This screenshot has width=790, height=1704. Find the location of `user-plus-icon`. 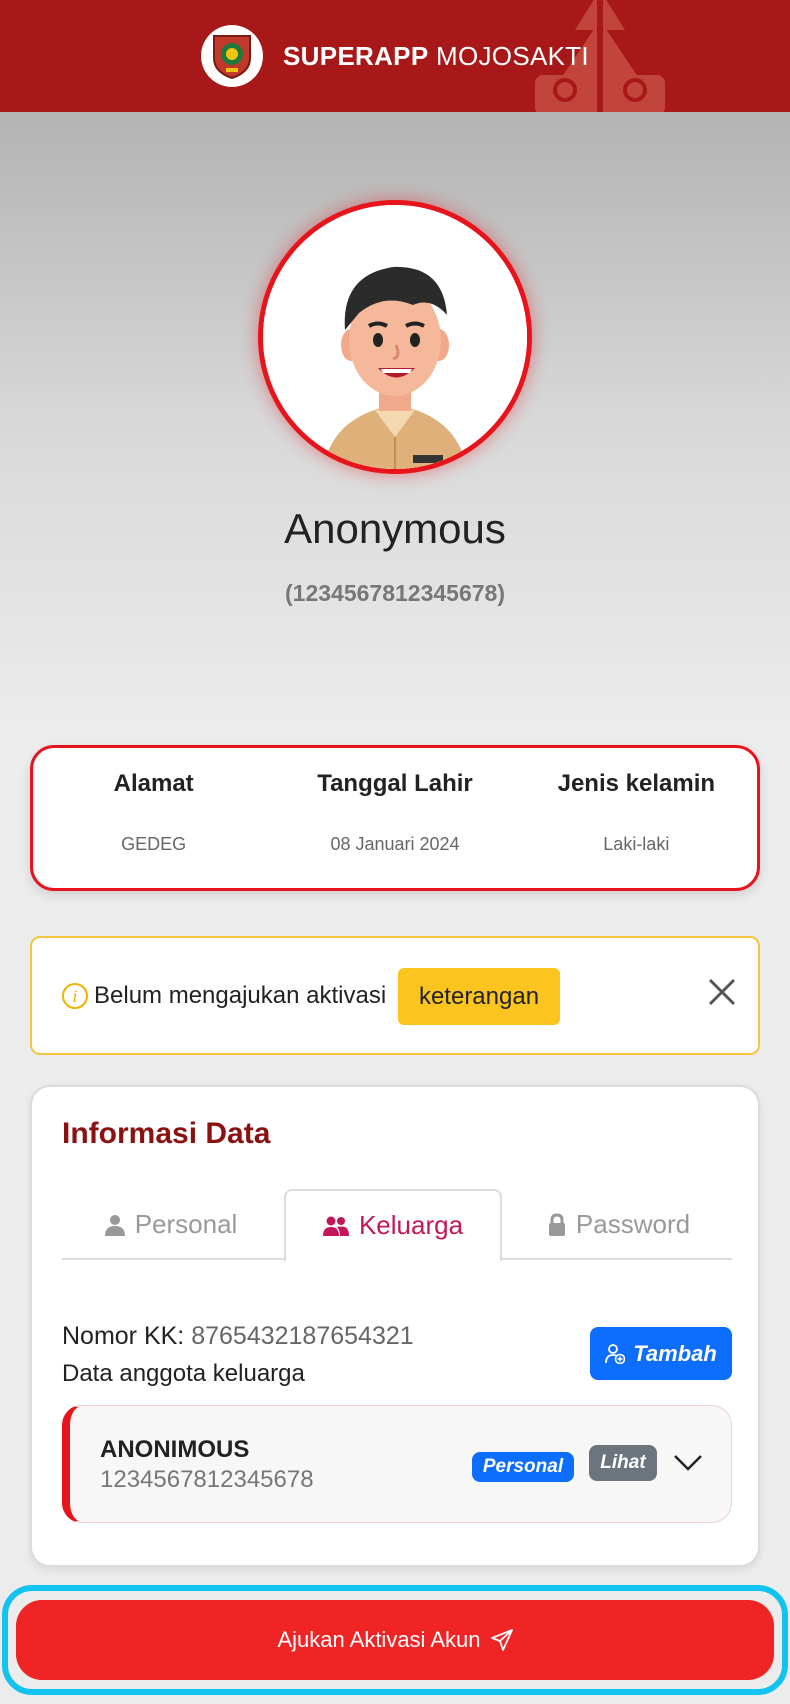

user-plus-icon is located at coordinates (615, 1353).